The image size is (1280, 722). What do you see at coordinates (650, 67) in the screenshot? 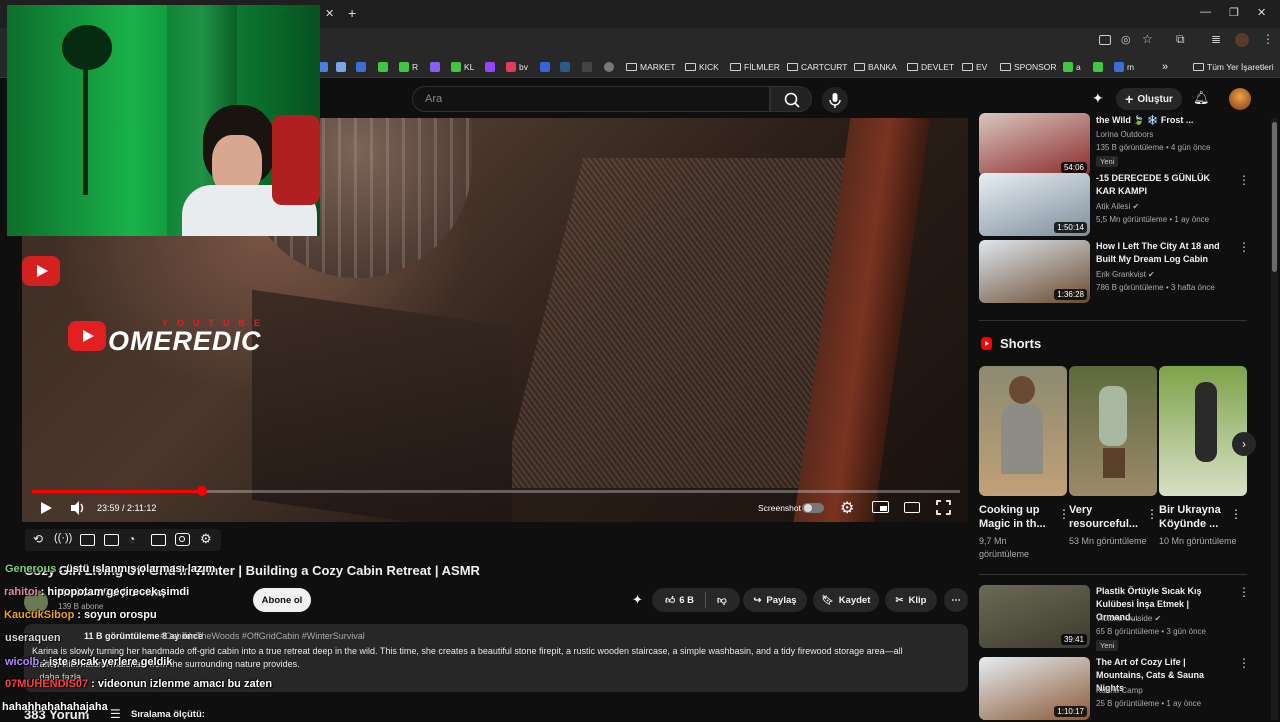
I see `bookmark-folder-market: MARKET` at bounding box center [650, 67].